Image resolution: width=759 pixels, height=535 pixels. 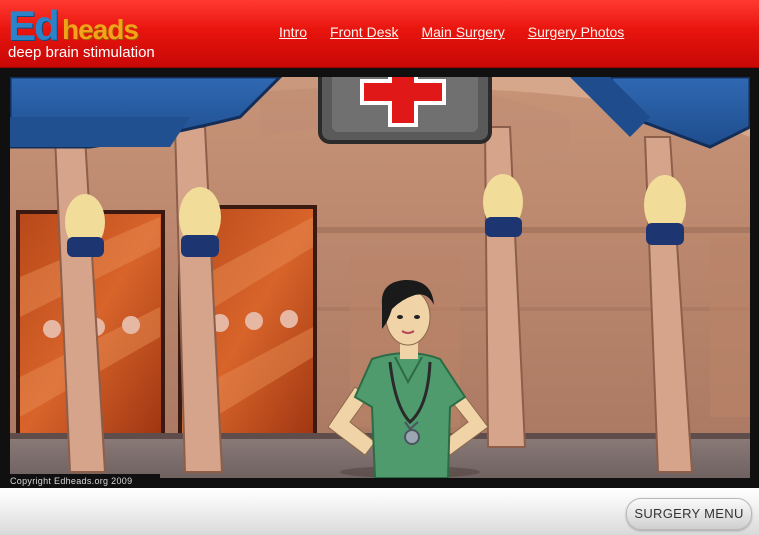 I want to click on nav-link-front-desk: Front Desk, so click(x=364, y=32).